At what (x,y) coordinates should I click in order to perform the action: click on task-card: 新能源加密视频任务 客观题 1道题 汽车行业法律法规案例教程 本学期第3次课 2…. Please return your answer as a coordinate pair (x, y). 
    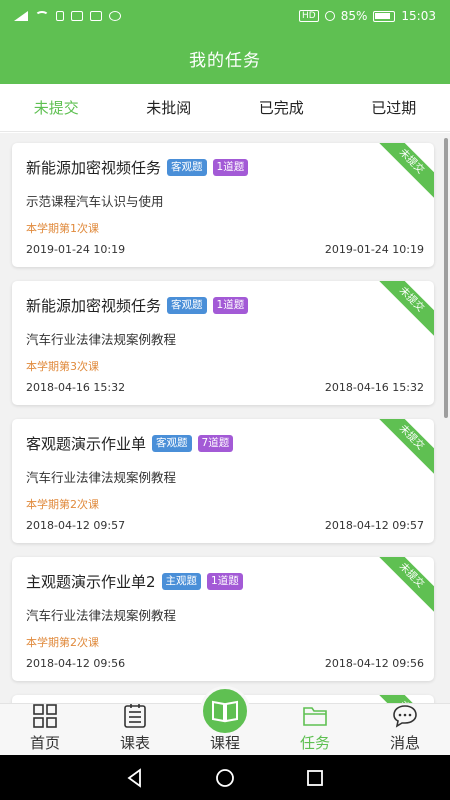
    Looking at the image, I should click on (223, 343).